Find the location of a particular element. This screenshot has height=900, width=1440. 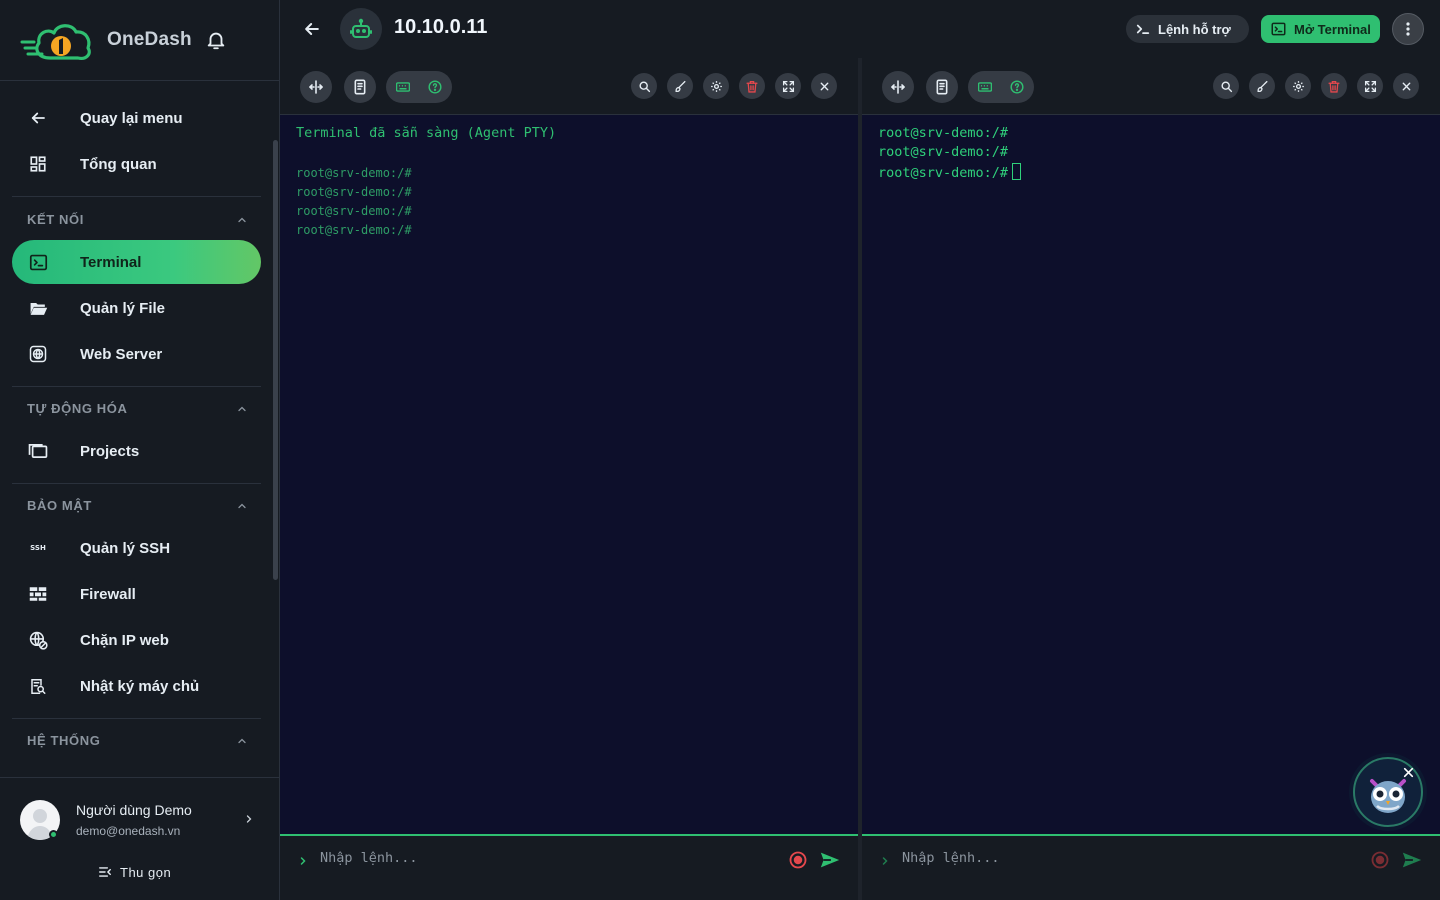

sidebar-item-ssh-manager: SSH Quản lý SSH is located at coordinates (136, 548).